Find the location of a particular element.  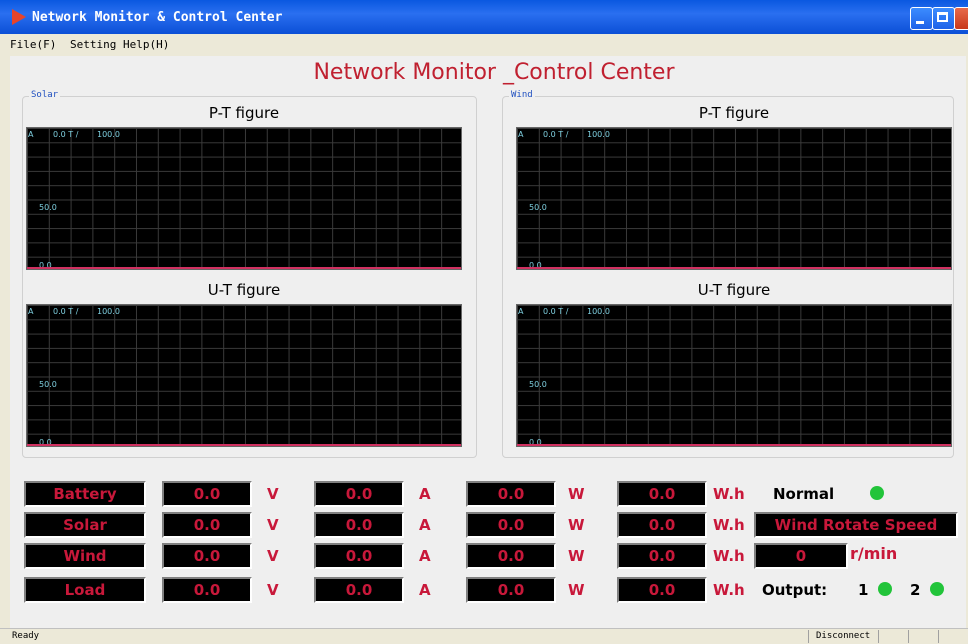

maximize-button is located at coordinates (943, 18).